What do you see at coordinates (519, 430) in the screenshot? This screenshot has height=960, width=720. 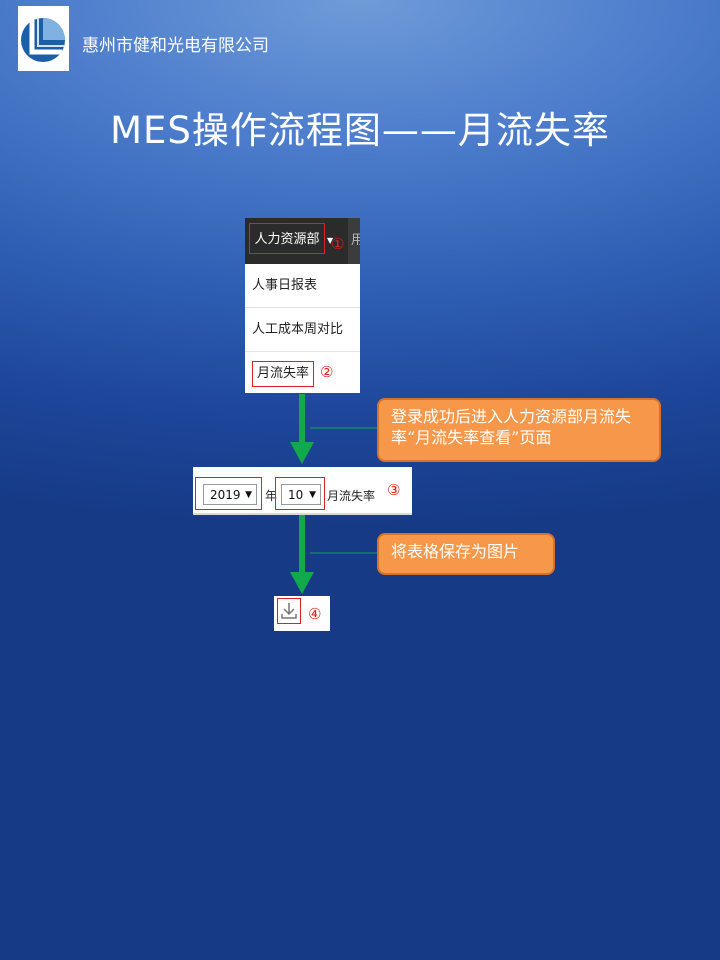 I see `note-enter-page: 登录成功后进入人力资源部月流失率“月流失率查看”页面` at bounding box center [519, 430].